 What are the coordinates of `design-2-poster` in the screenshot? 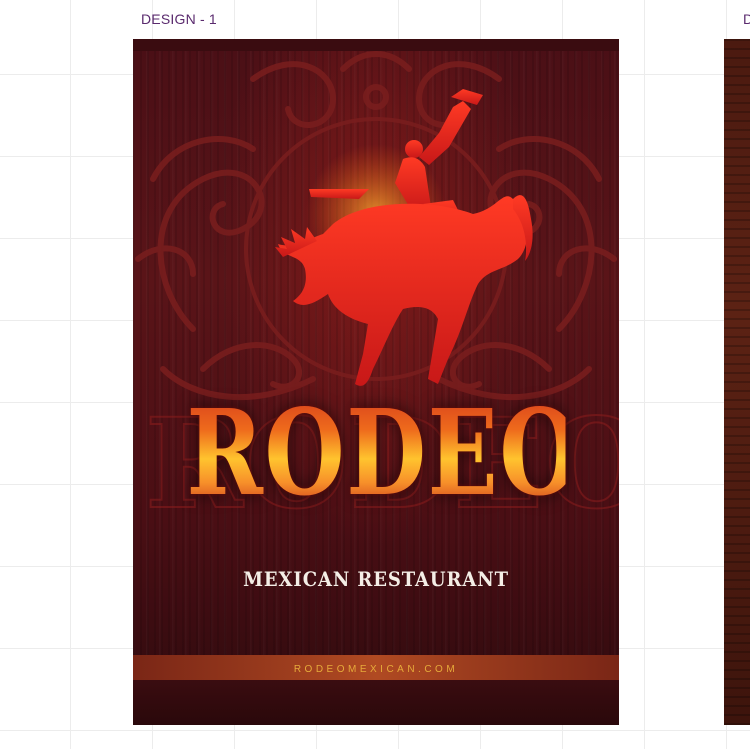 It's located at (737, 382).